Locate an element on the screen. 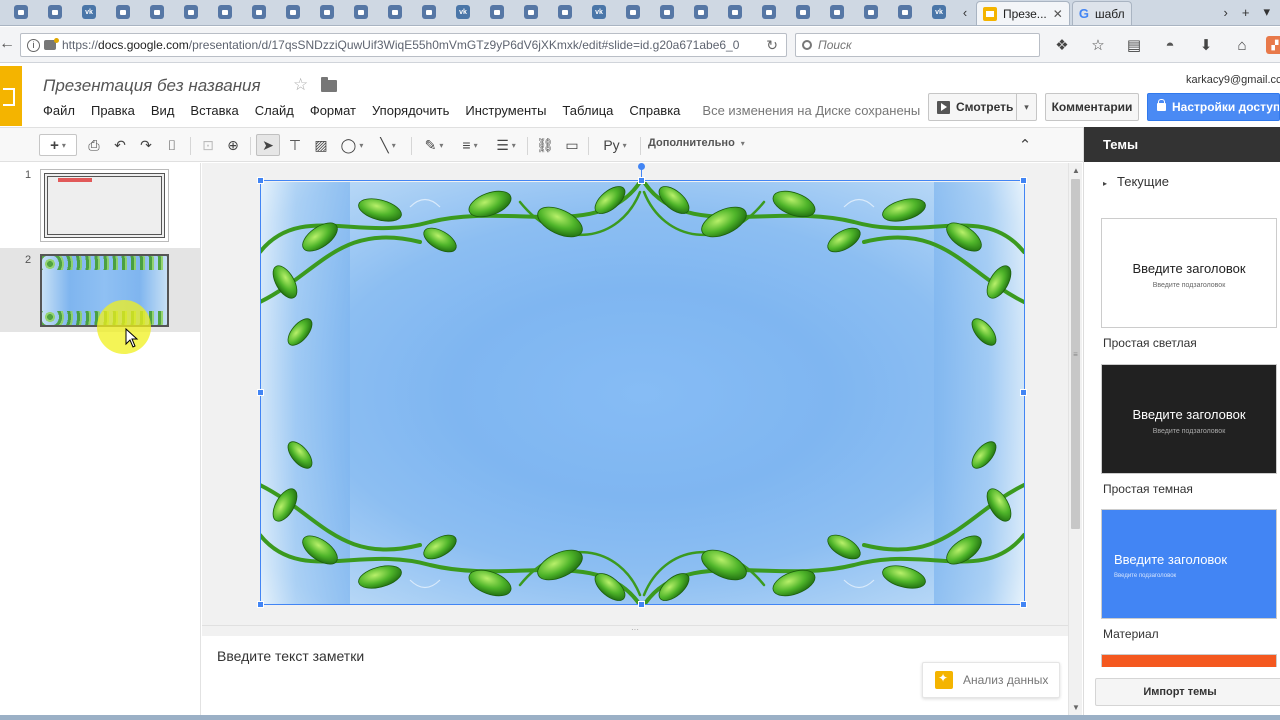  more-button: Дополнительно ▾ is located at coordinates (696, 143).